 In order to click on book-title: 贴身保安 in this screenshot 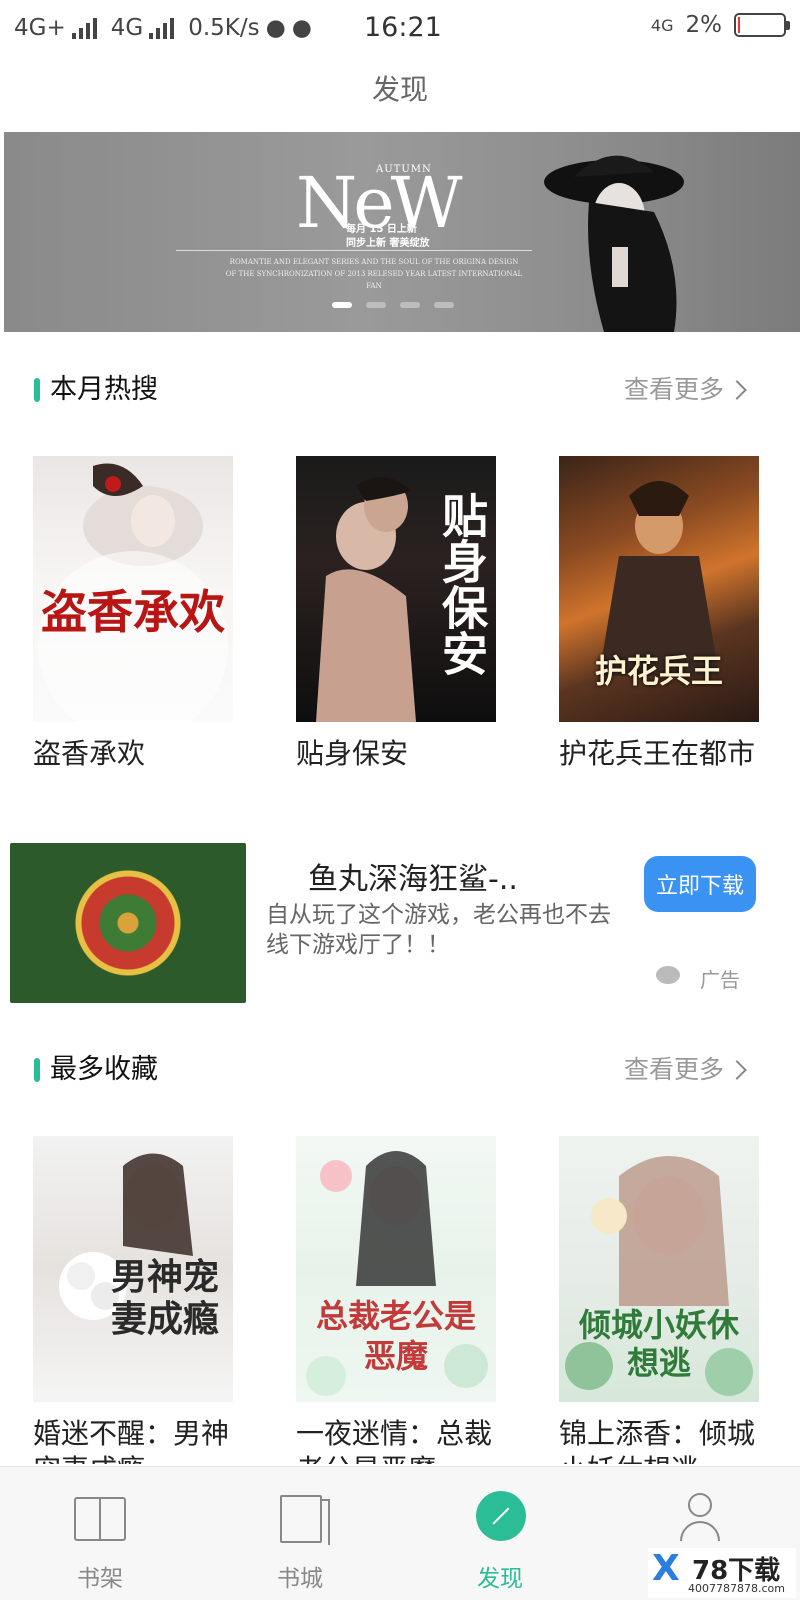, I will do `click(352, 753)`.